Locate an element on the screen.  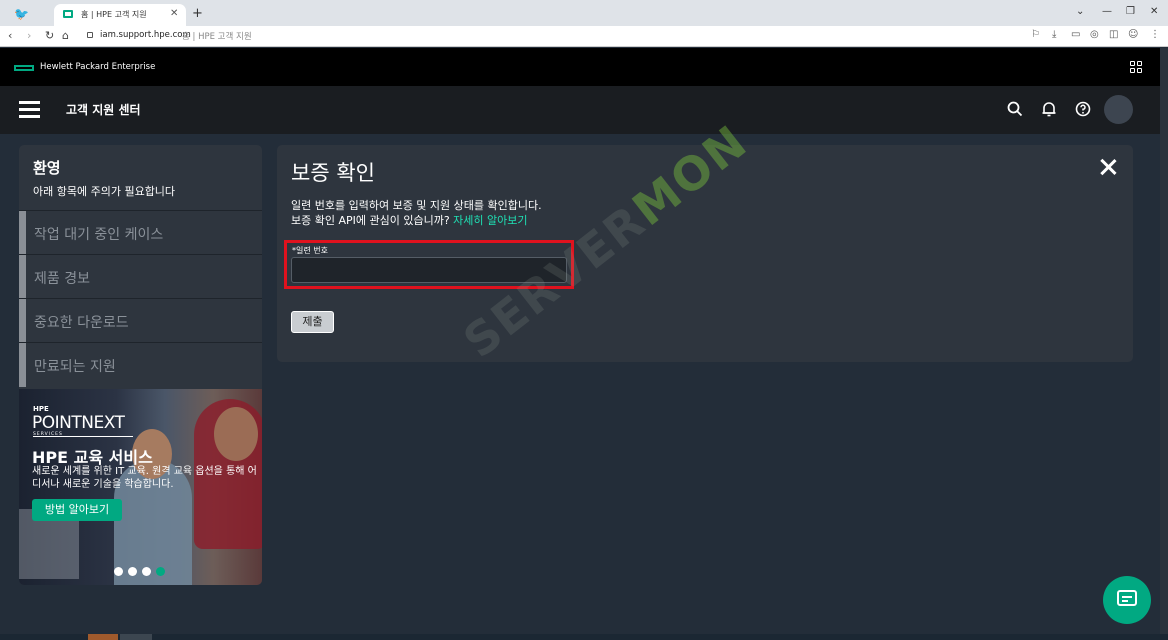
sidebar-icon: ◫ is located at coordinates (1113, 34).